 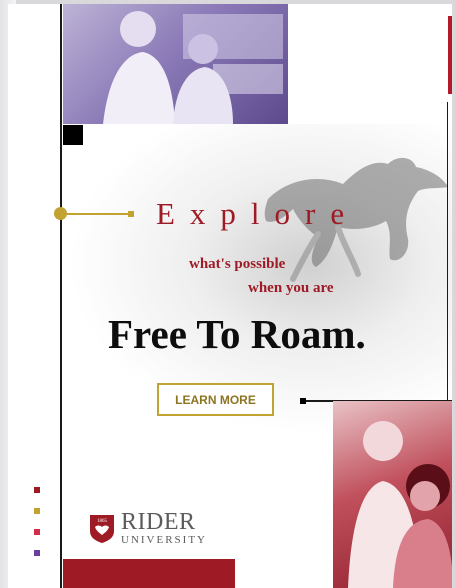 What do you see at coordinates (102, 521) in the screenshot?
I see `svg-text: 1865` at bounding box center [102, 521].